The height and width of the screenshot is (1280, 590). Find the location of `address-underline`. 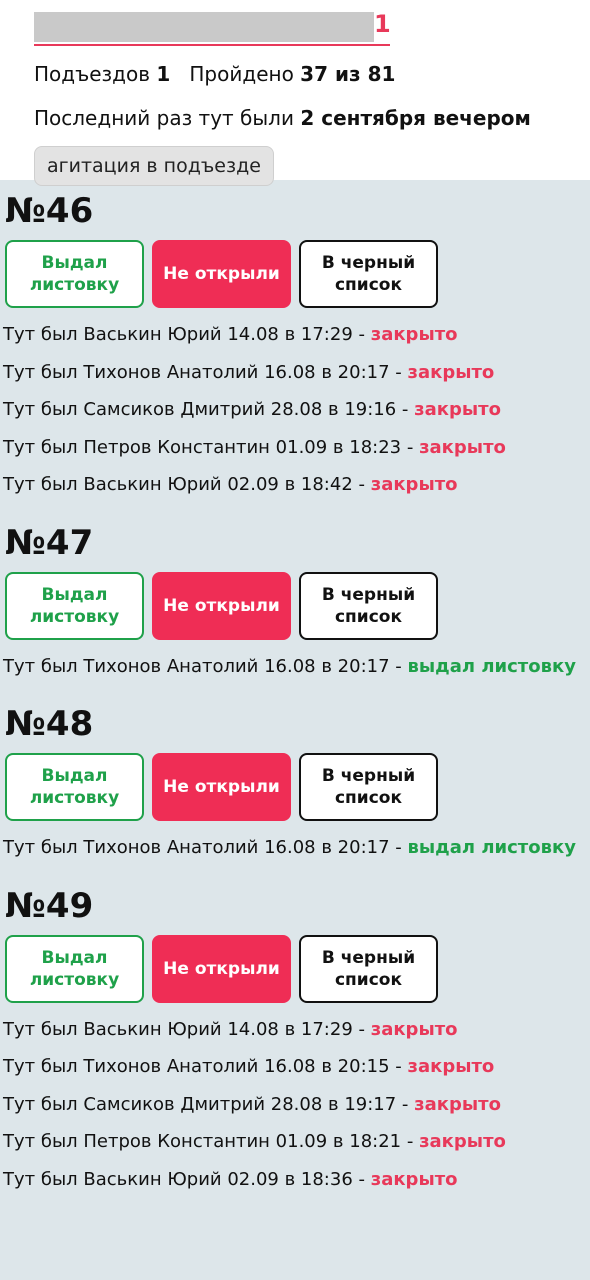

address-underline is located at coordinates (212, 45).